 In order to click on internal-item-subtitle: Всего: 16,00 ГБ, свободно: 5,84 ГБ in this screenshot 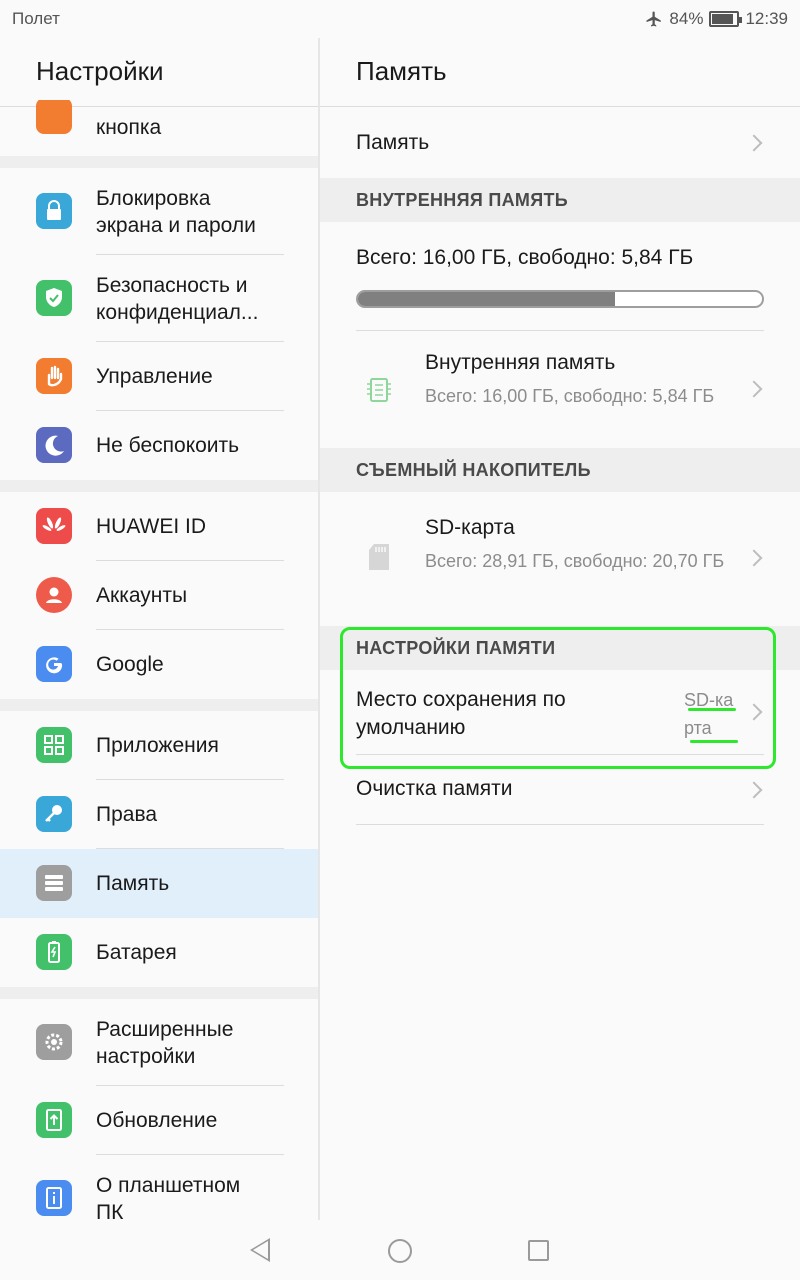, I will do `click(570, 396)`.